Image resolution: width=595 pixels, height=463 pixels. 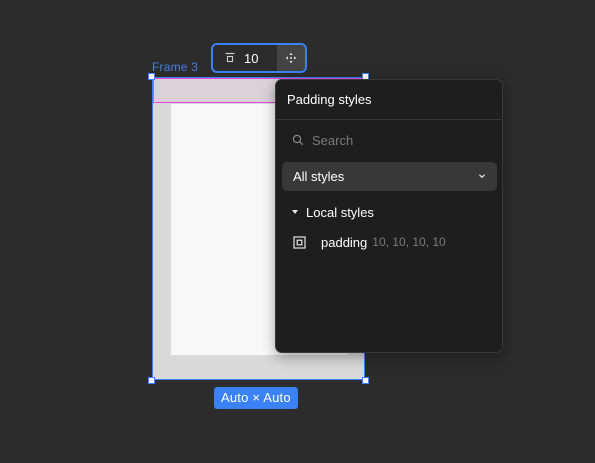 I want to click on padding-top-icon, so click(x=230, y=58).